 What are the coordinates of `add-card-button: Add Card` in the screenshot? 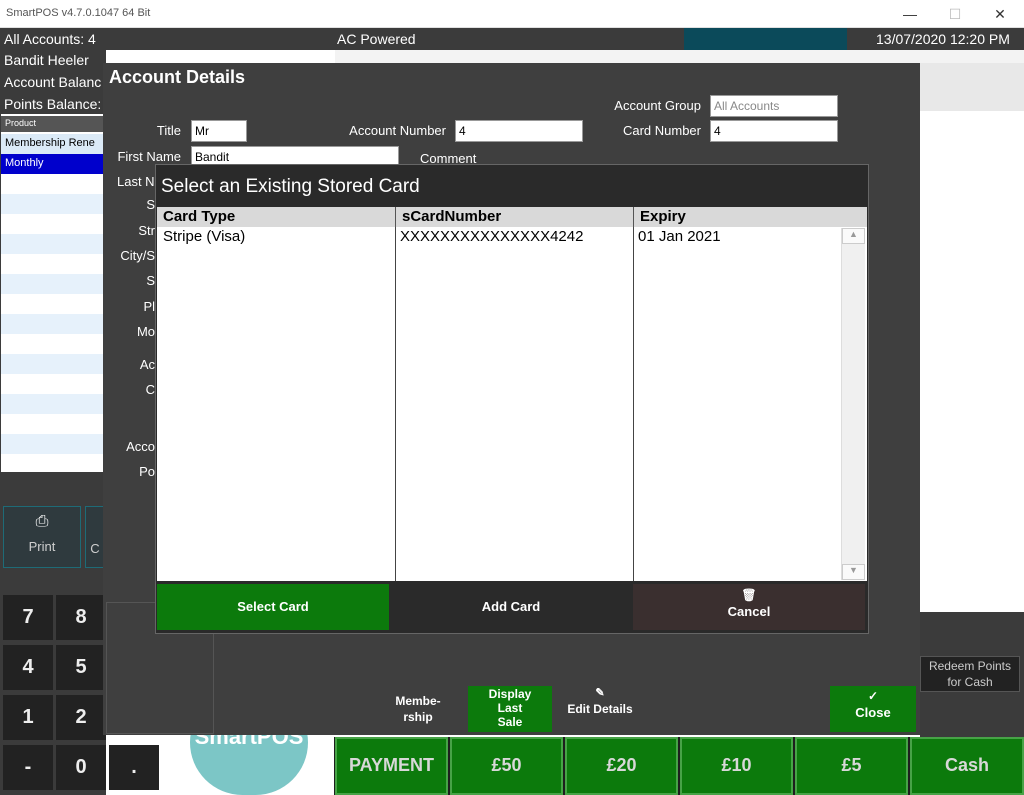 It's located at (511, 607).